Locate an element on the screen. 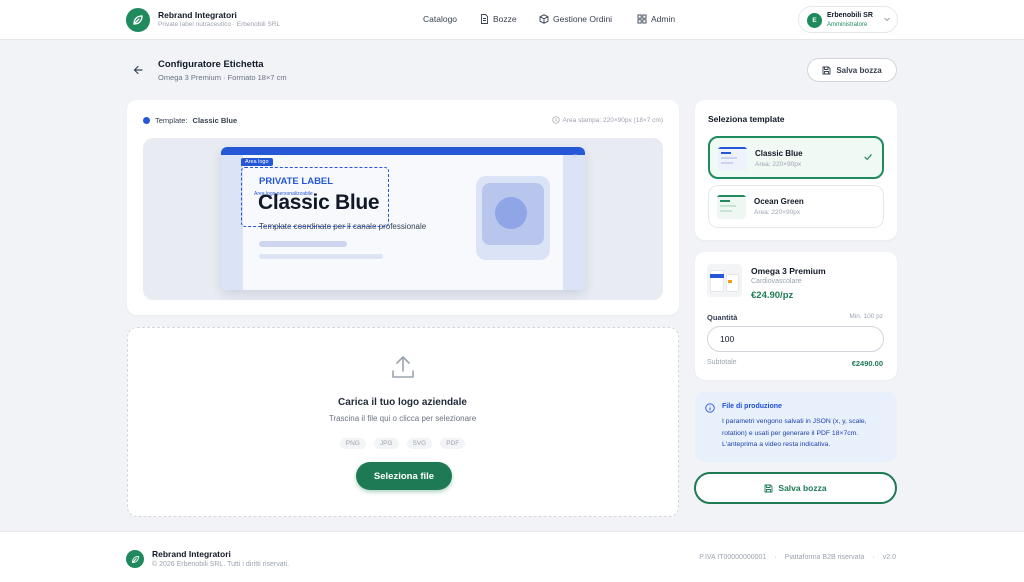 The height and width of the screenshot is (582, 1024). template-option-name: Ocean Green is located at coordinates (779, 201).